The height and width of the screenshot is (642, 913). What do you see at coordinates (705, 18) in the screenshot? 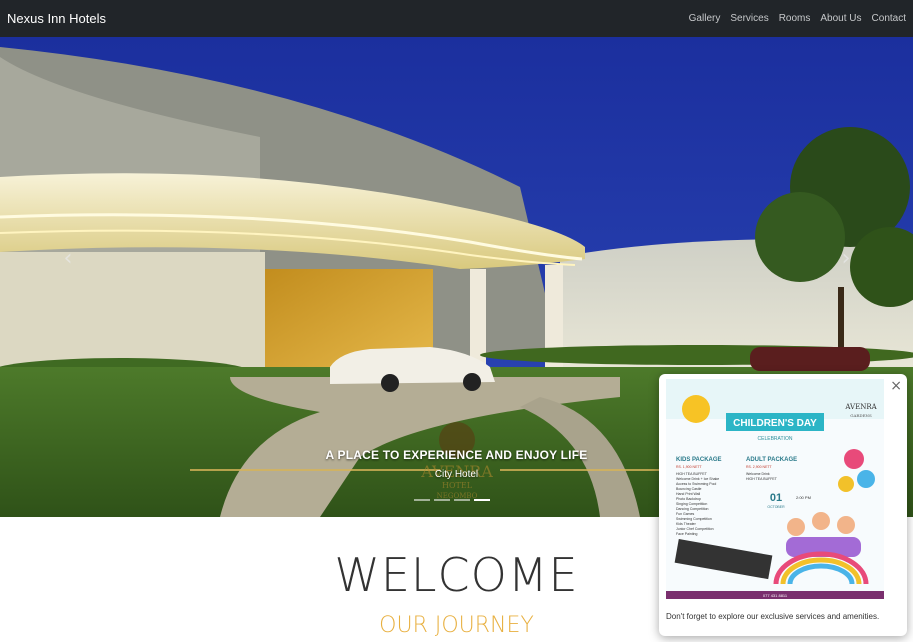
I see `nav-link-gallery: Gallery` at bounding box center [705, 18].